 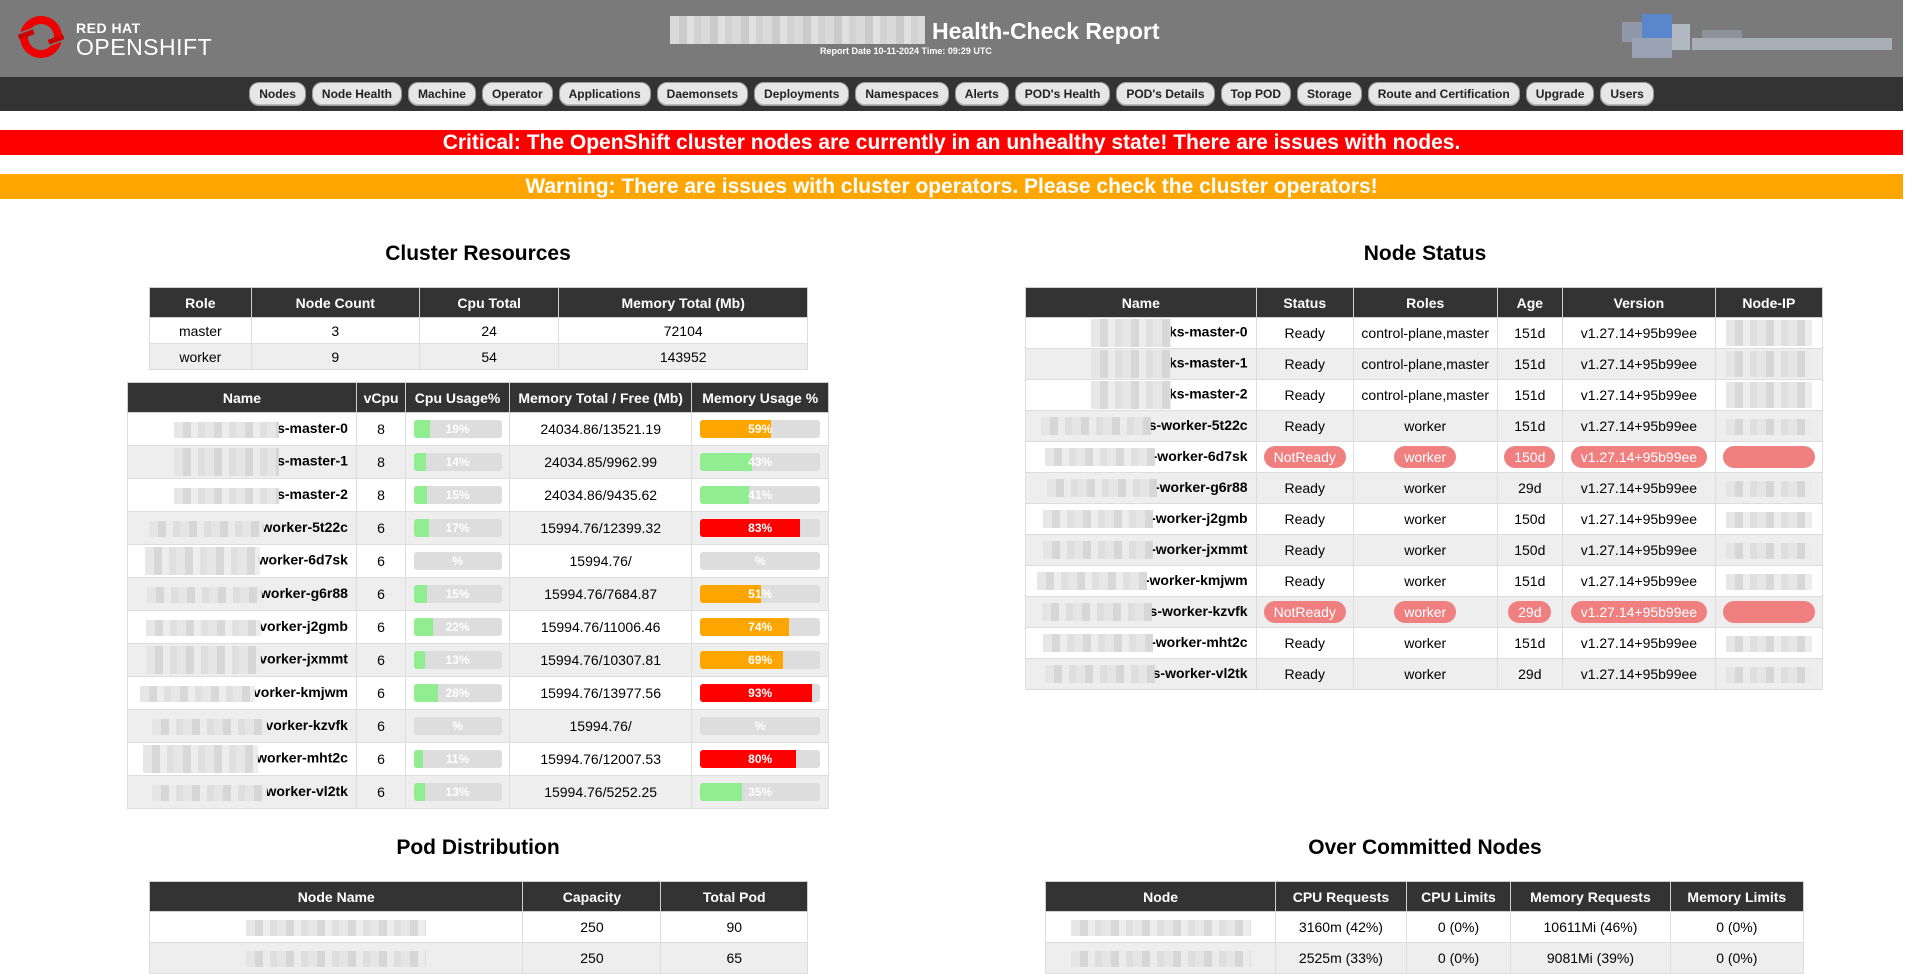 I want to click on table-row: 3160m (42%) 0 (0%) 10611Mi (46%) 0 (0%), so click(x=1424, y=927).